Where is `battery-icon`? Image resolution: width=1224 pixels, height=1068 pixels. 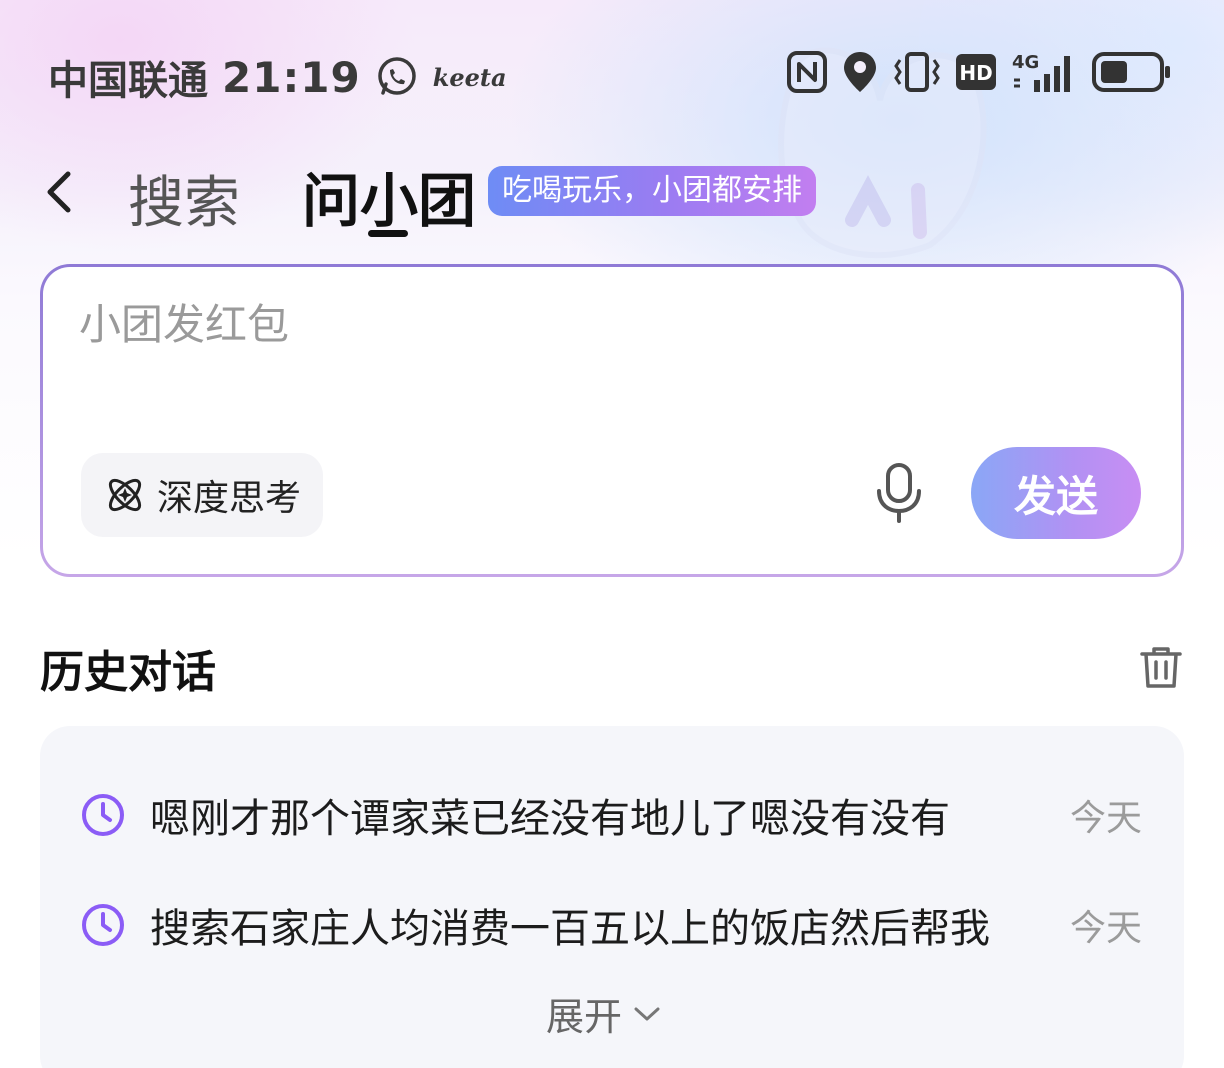
battery-icon is located at coordinates (1131, 72).